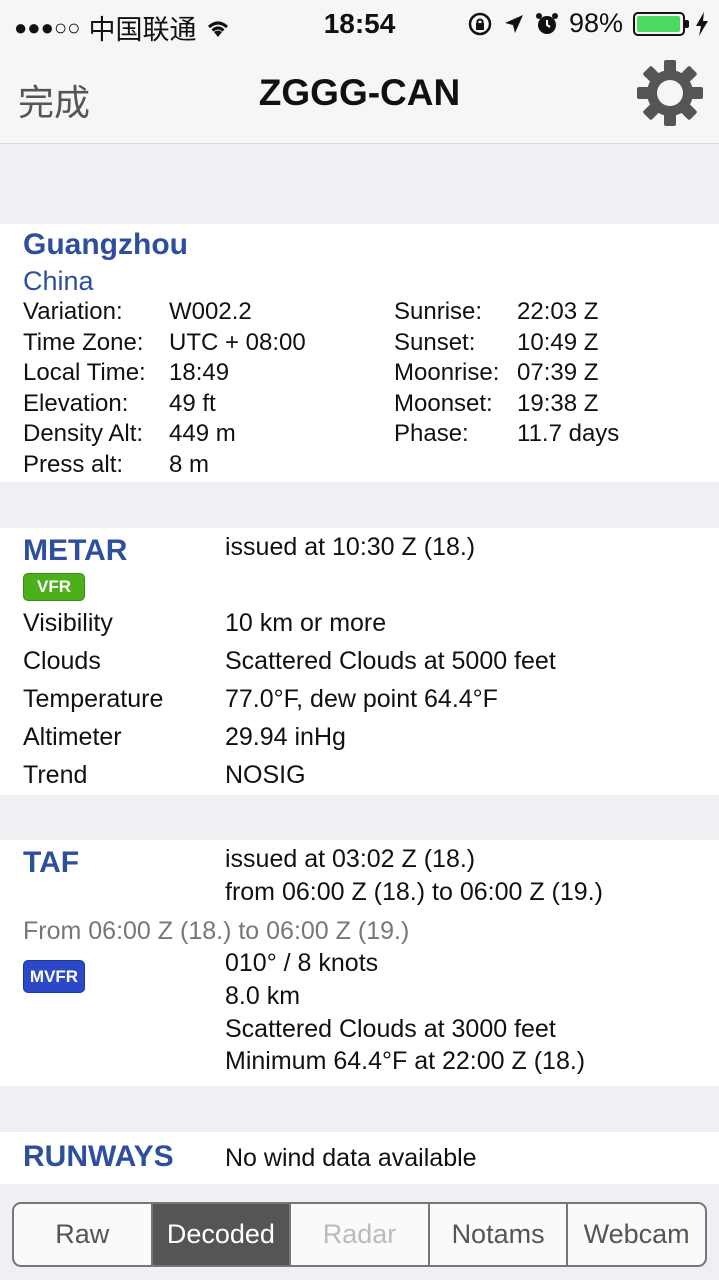 This screenshot has height=1280, width=719. I want to click on metar-value: NOSIG, so click(265, 775).